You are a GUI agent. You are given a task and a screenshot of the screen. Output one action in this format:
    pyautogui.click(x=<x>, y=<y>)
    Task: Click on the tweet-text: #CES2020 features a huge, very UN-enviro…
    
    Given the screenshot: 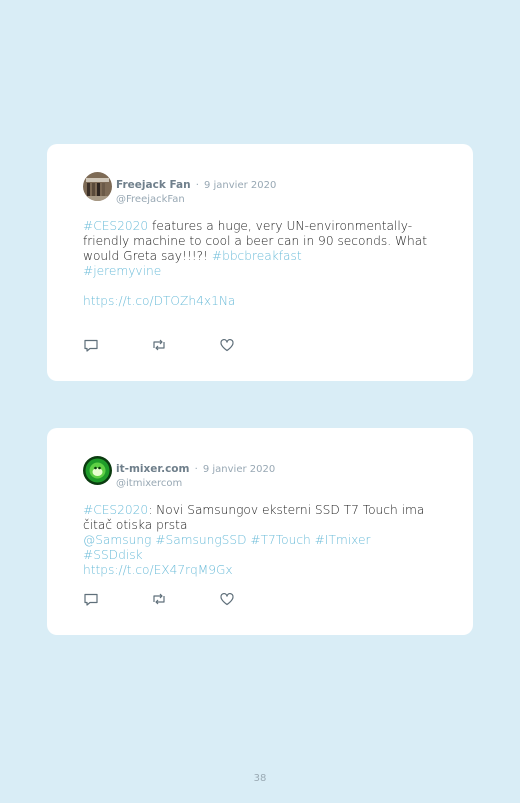 What is the action you would take?
    pyautogui.click(x=258, y=264)
    